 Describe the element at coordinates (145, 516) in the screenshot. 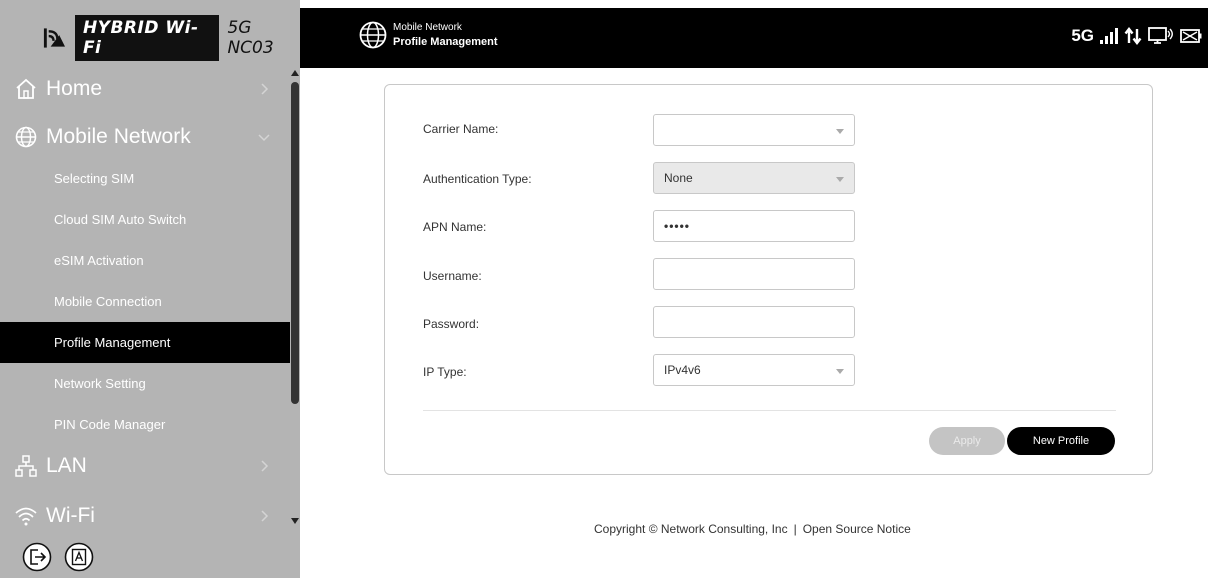

I see `sidebar-item-wifi: Wi-Fi` at that location.